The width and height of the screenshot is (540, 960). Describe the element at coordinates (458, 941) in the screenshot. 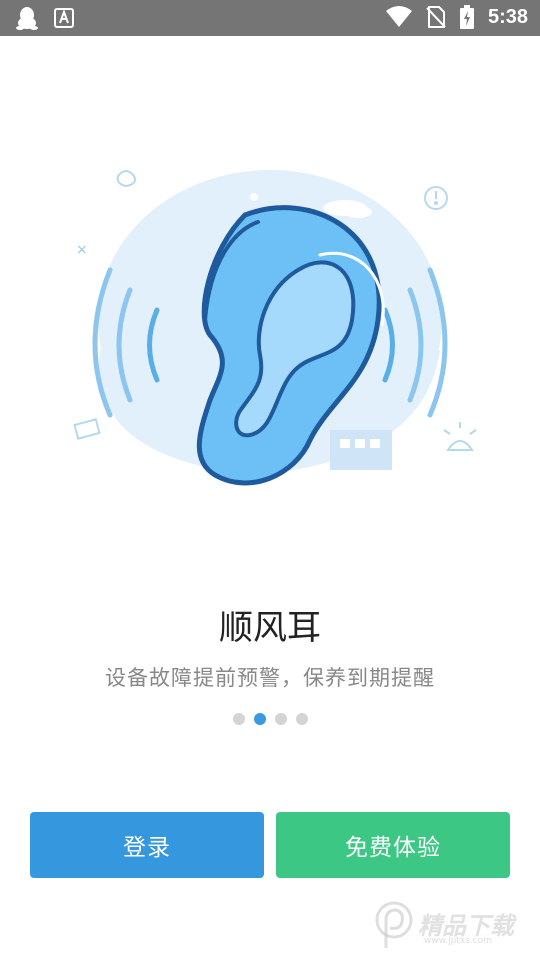

I see `watermark-url: www.jptxs.com` at that location.